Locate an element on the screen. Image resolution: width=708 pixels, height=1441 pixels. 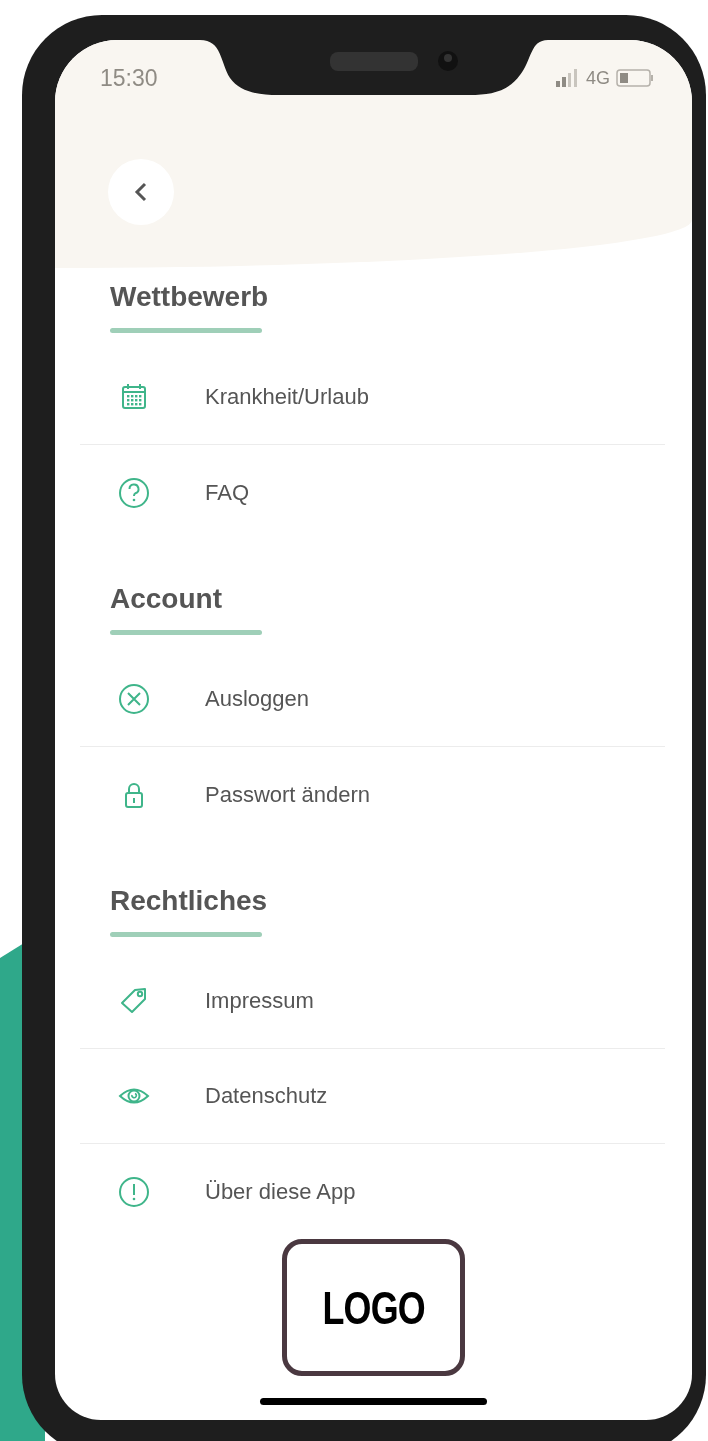
menu-item-label: Ausloggen is located at coordinates (257, 699).